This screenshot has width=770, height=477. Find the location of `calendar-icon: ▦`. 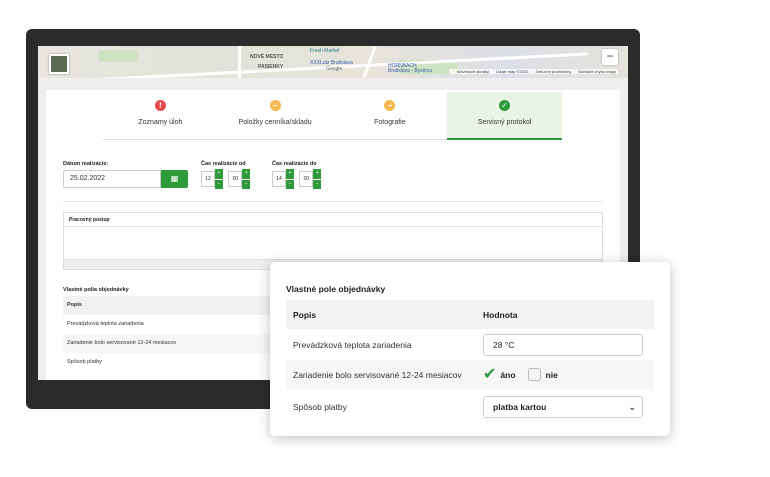

calendar-icon: ▦ is located at coordinates (174, 178).